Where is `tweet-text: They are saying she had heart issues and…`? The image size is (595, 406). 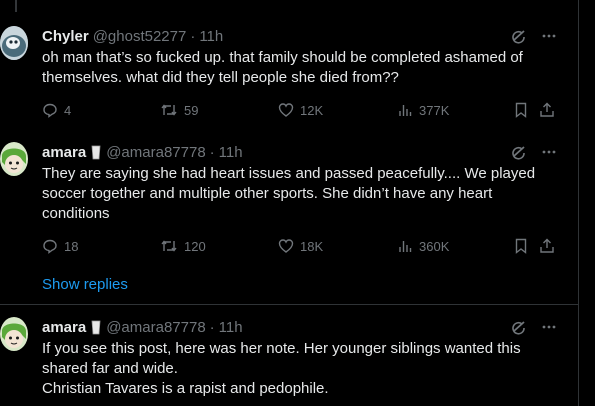 tweet-text: They are saying she had heart issues and… is located at coordinates (299, 194).